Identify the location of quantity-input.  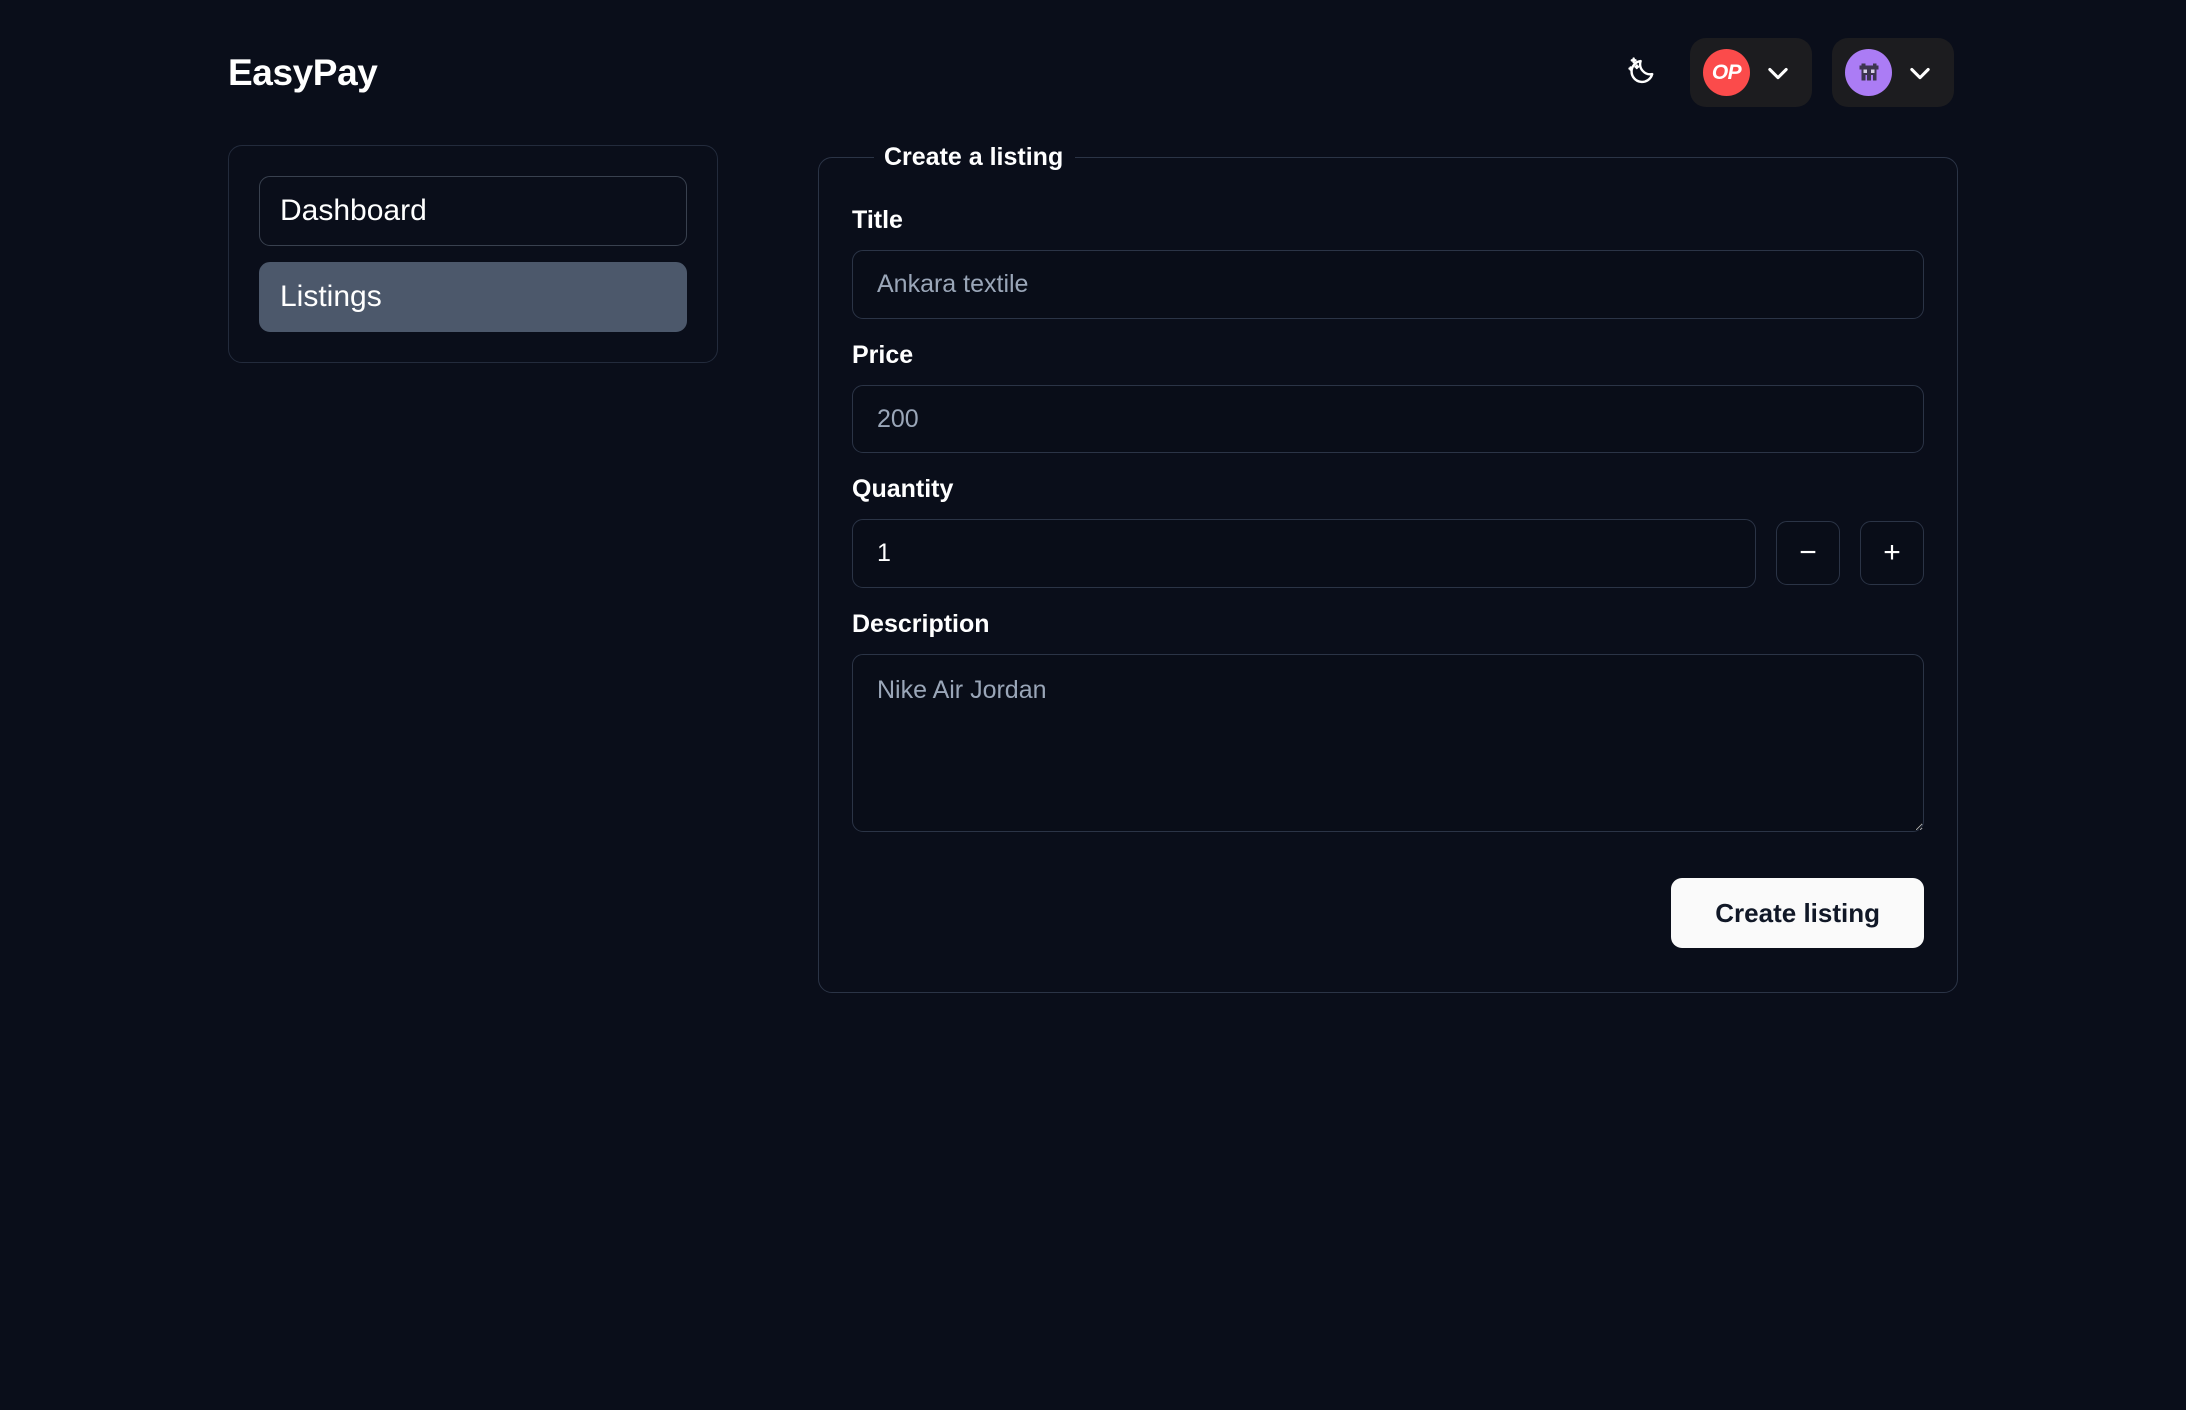
(1304, 553).